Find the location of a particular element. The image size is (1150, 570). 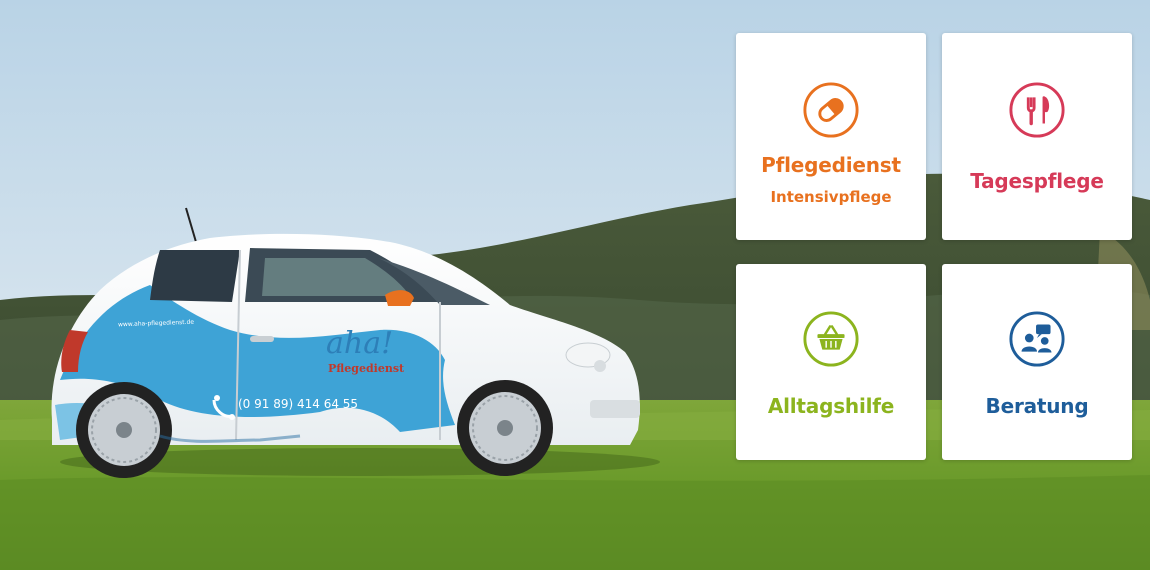

tile-title: Tagespflege is located at coordinates (1037, 181).